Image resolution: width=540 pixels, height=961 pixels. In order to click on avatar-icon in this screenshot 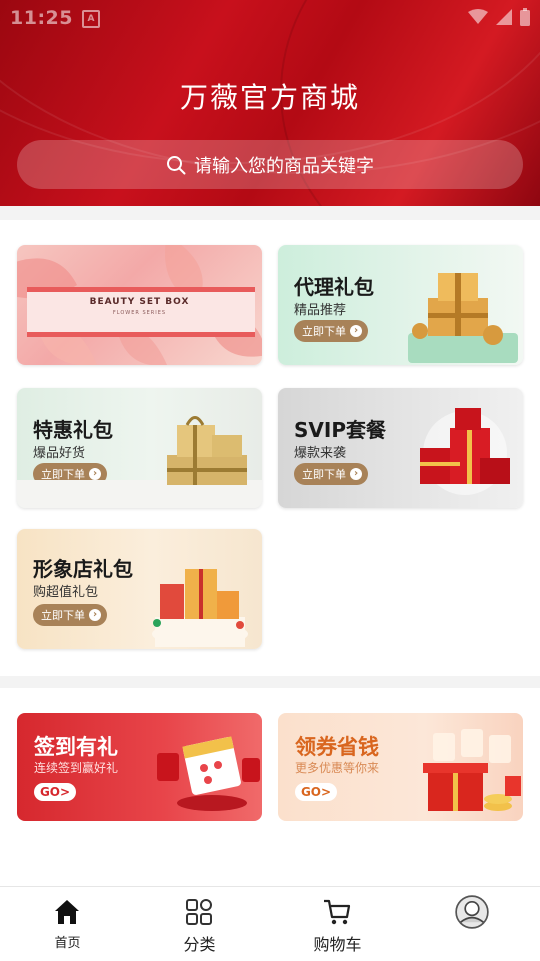, I will do `click(472, 912)`.